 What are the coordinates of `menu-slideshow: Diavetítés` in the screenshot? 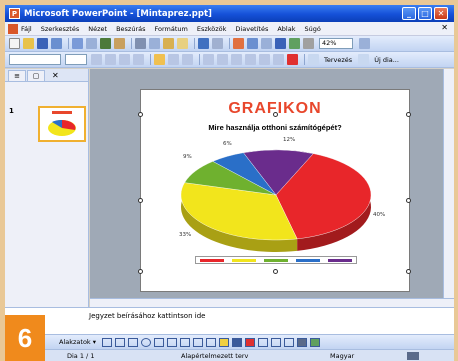 It's located at (251, 29).